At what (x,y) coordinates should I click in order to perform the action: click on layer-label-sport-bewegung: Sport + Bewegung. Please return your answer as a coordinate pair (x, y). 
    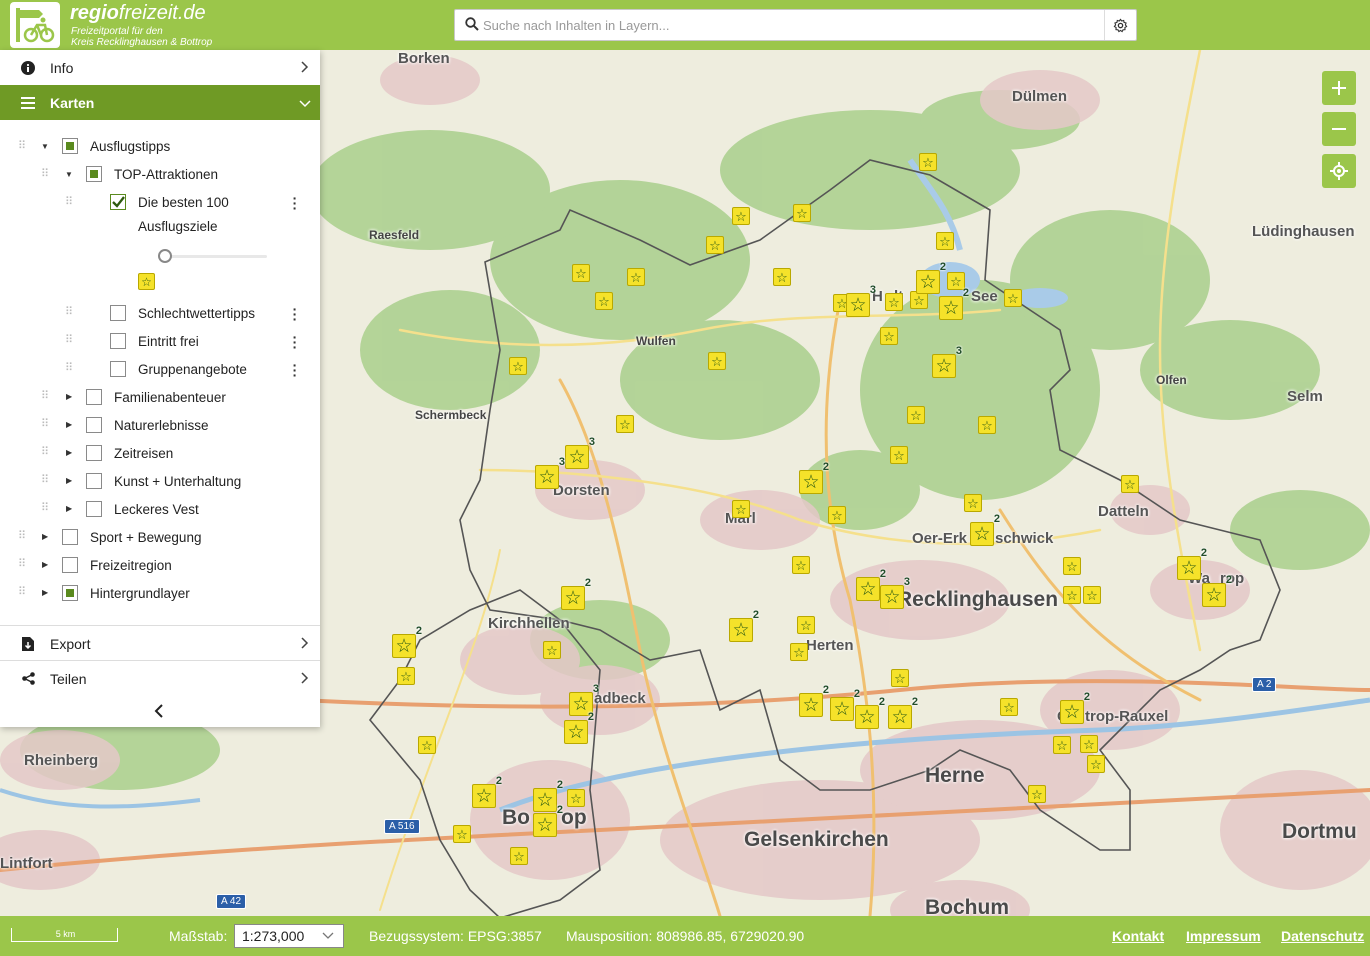
    Looking at the image, I should click on (145, 537).